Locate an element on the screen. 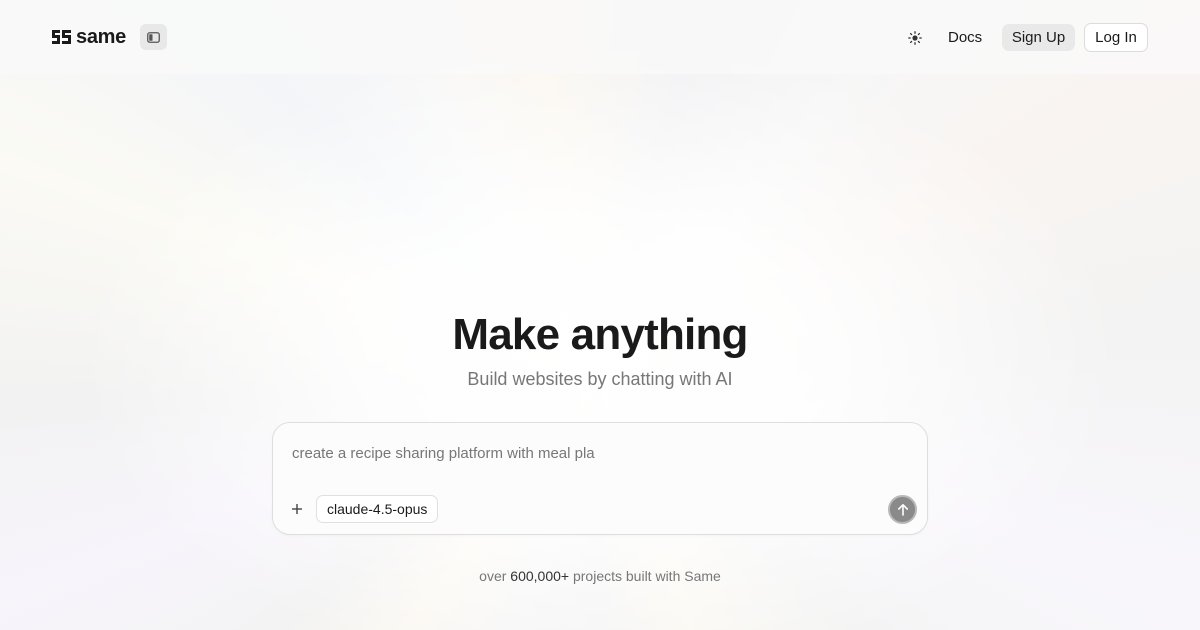 The width and height of the screenshot is (1200, 630). logo-mark-icon is located at coordinates (61, 37).